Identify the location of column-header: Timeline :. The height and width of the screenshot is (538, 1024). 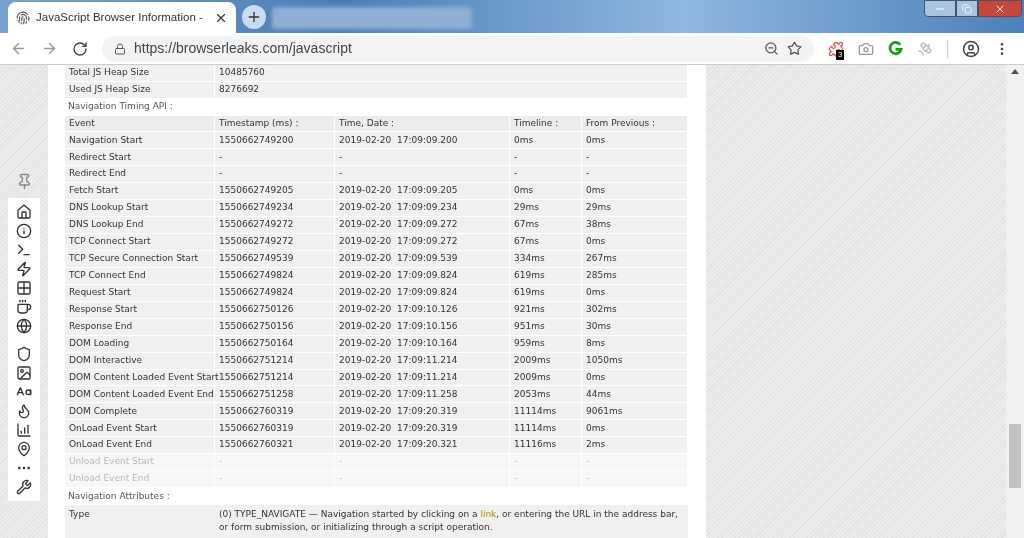
(546, 123).